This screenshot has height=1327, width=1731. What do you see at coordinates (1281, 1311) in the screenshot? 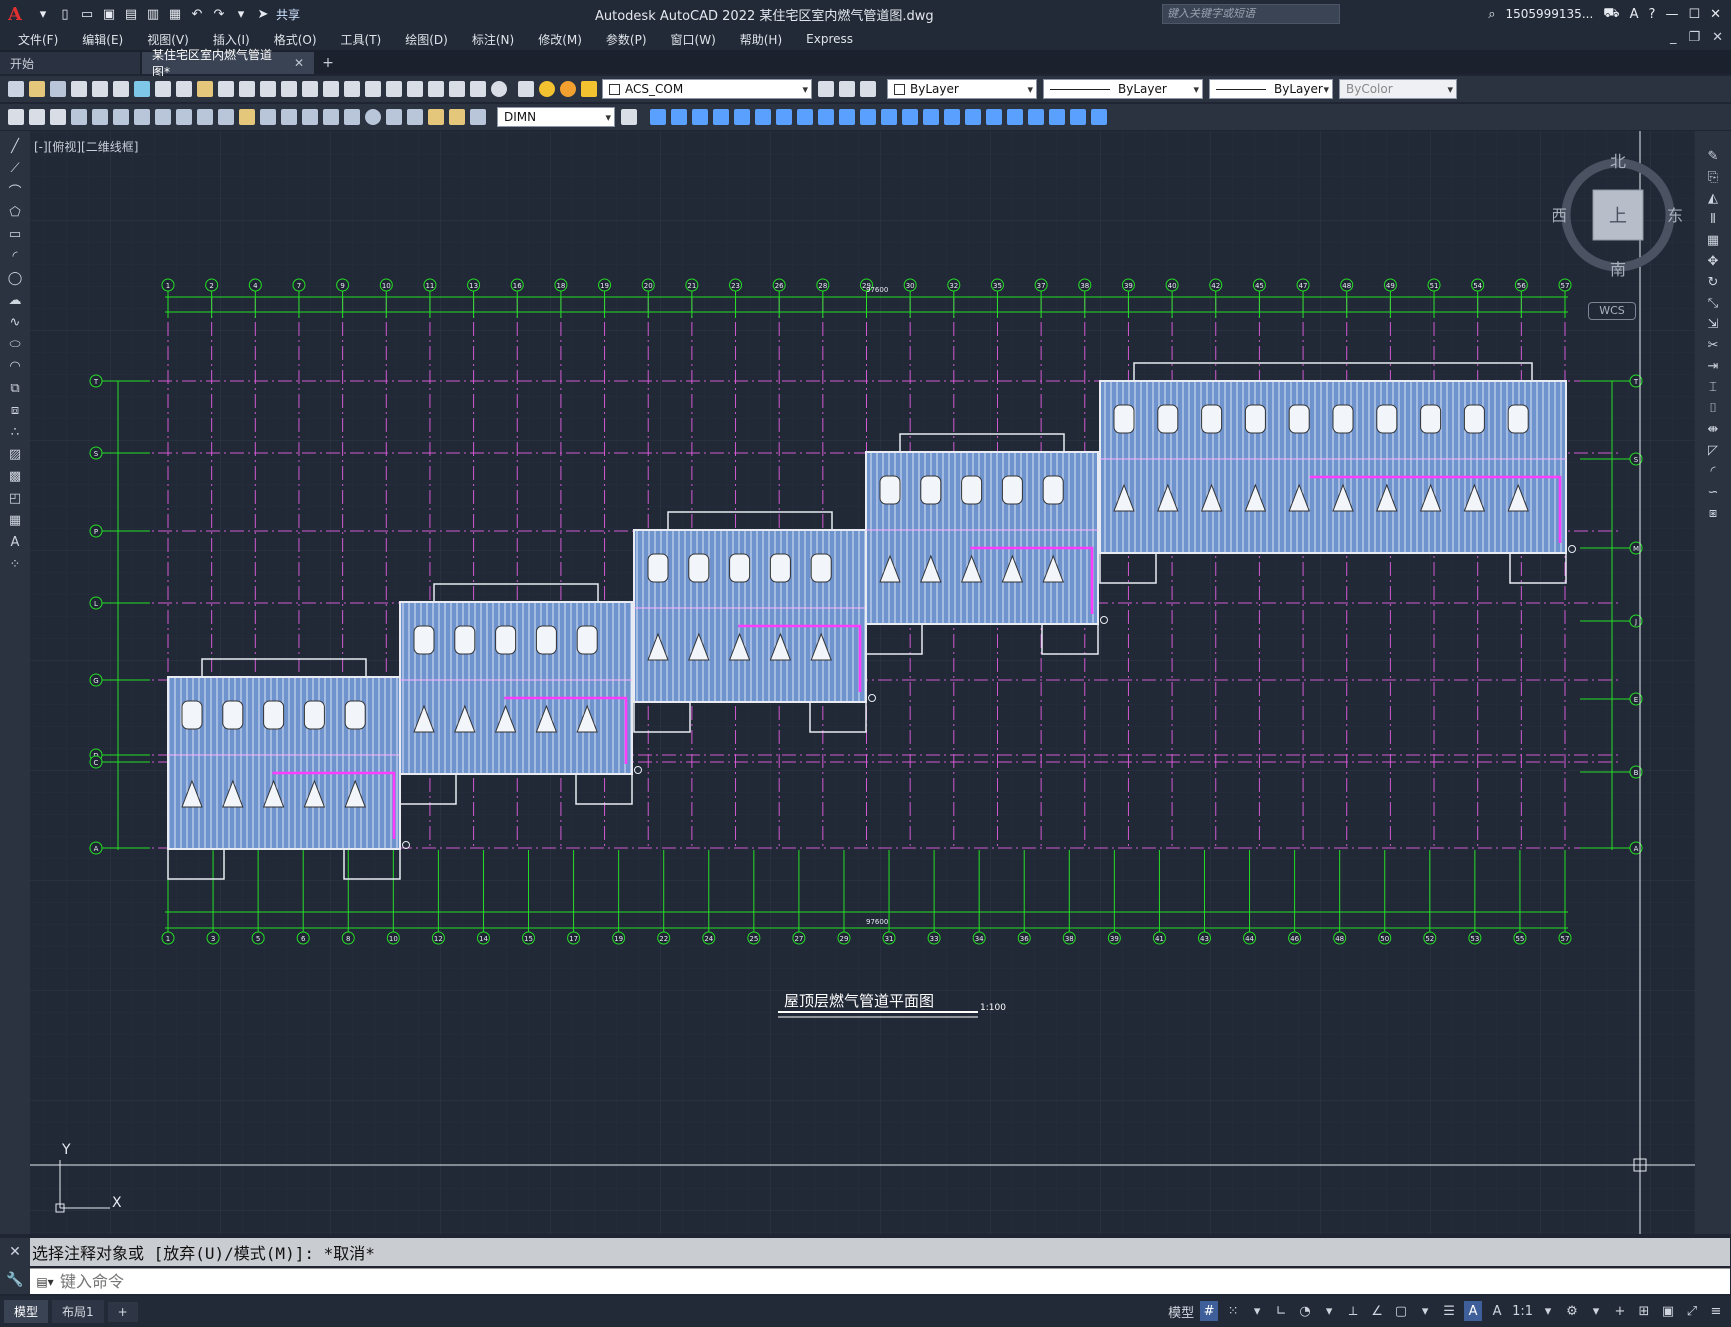
I see `ortho-icon: ∟` at bounding box center [1281, 1311].